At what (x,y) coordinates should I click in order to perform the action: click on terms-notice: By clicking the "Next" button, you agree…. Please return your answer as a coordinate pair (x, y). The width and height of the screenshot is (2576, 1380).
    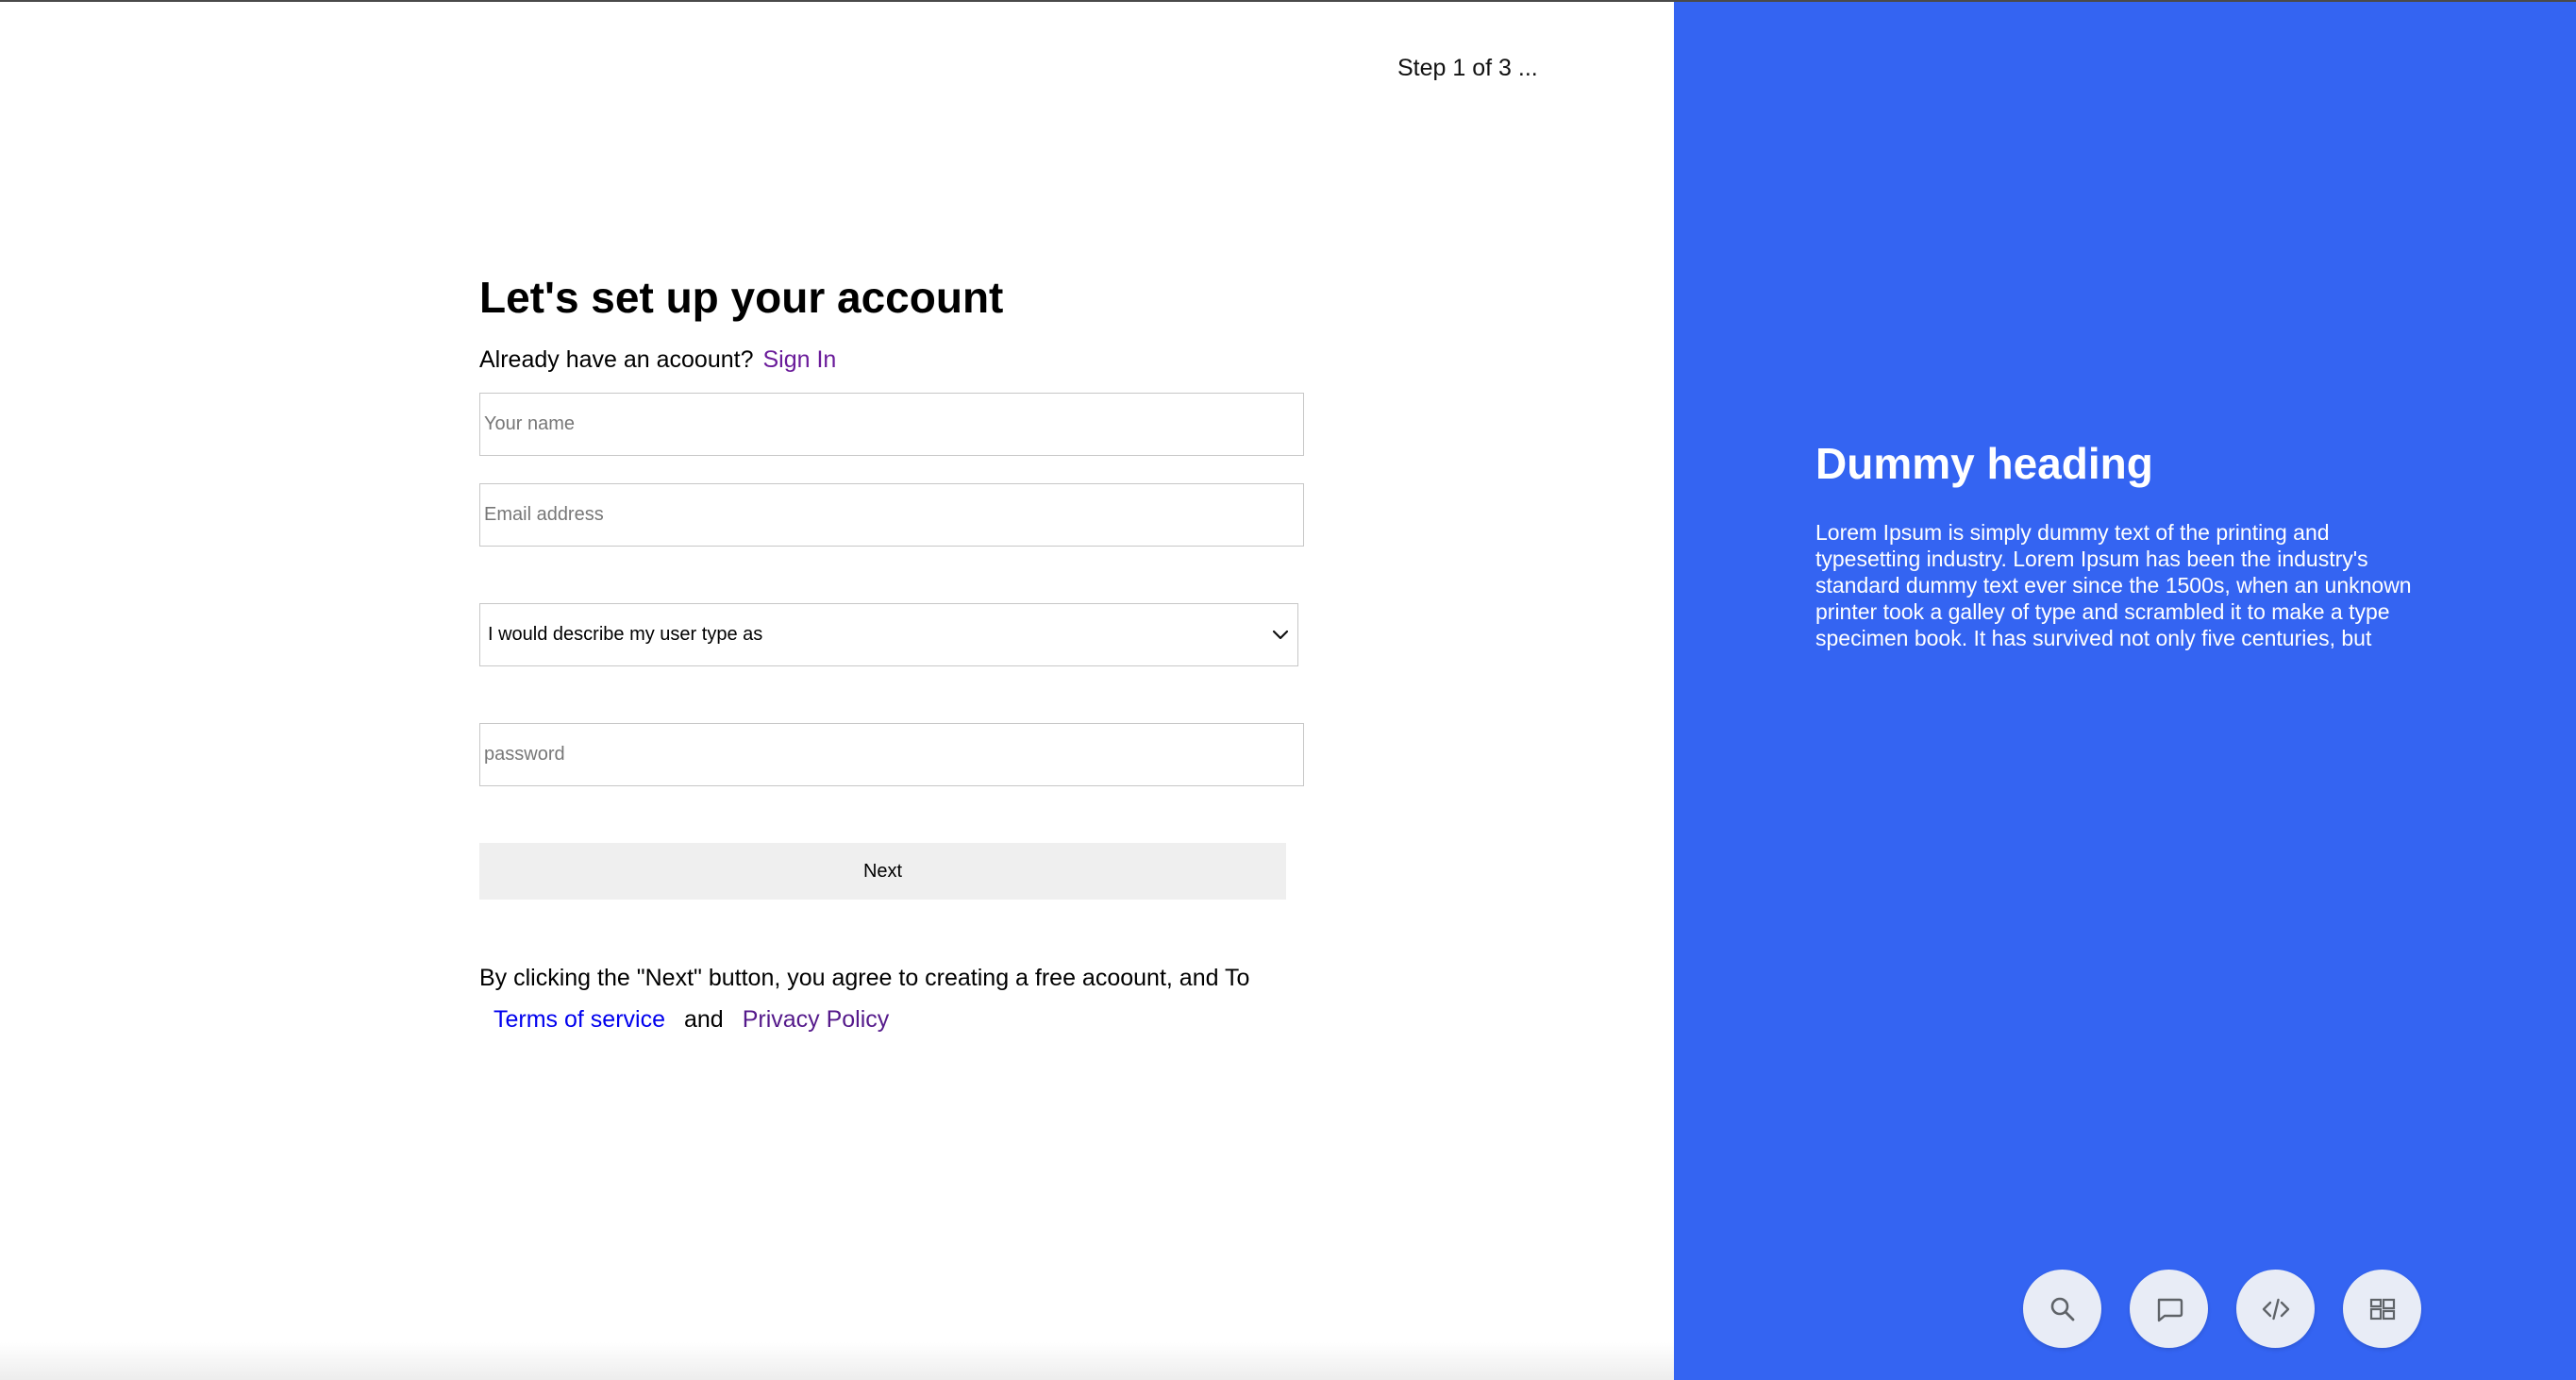
    Looking at the image, I should click on (864, 978).